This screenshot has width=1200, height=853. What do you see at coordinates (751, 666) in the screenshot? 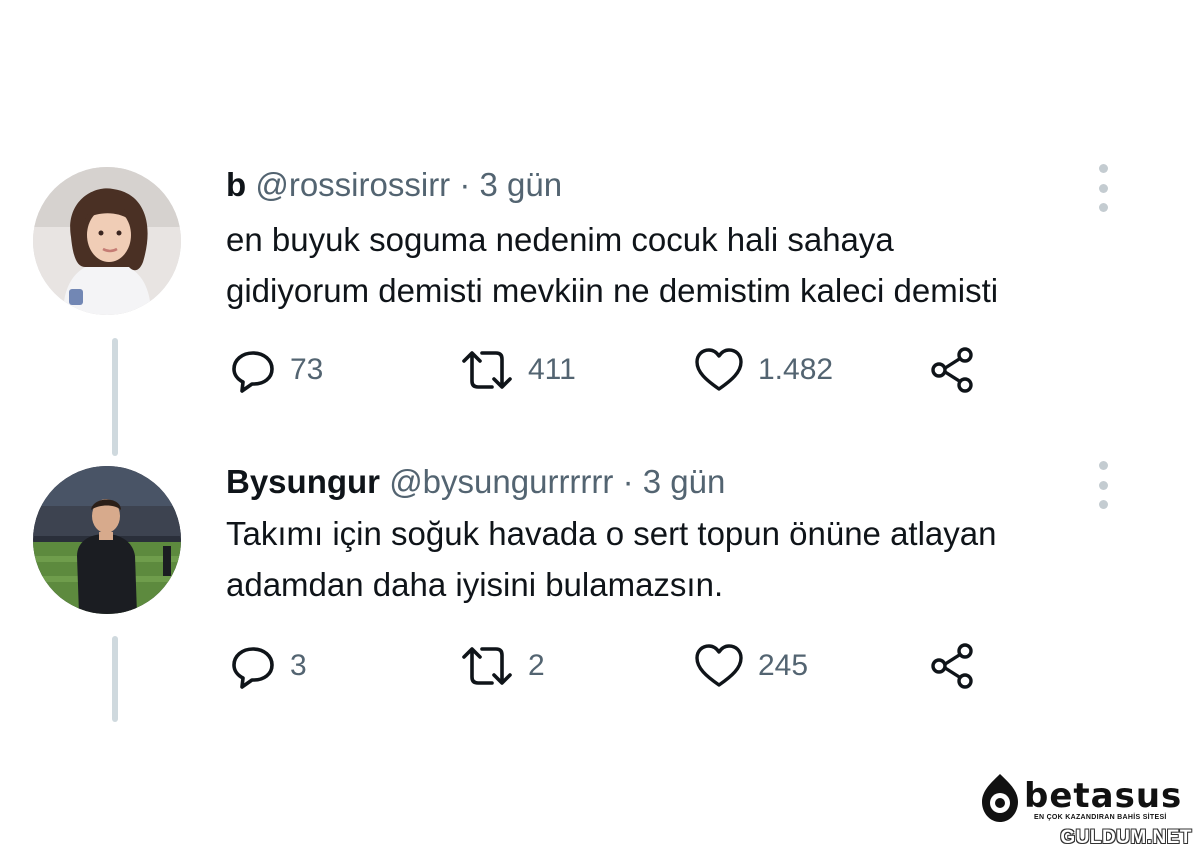
I see `like-button: 245` at bounding box center [751, 666].